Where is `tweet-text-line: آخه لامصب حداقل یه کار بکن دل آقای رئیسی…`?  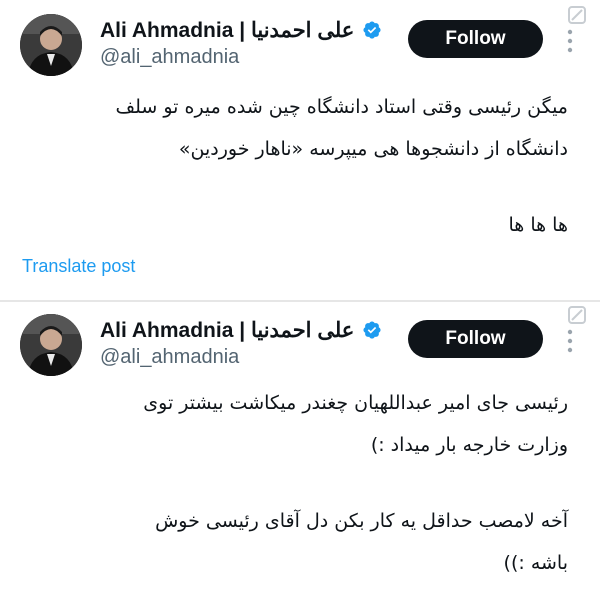 tweet-text-line: آخه لامصب حداقل یه کار بکن دل آقای رئیسی… is located at coordinates (361, 521).